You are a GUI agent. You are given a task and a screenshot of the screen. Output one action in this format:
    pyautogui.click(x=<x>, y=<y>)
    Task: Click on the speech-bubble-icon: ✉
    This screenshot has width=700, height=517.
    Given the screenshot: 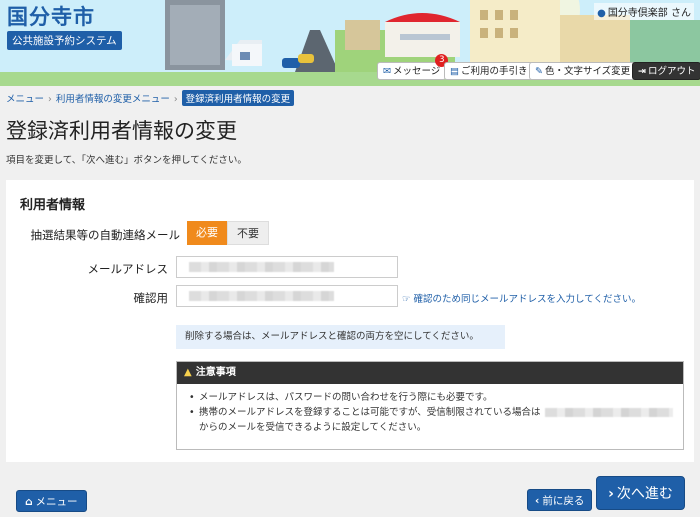 What is the action you would take?
    pyautogui.click(x=387, y=71)
    